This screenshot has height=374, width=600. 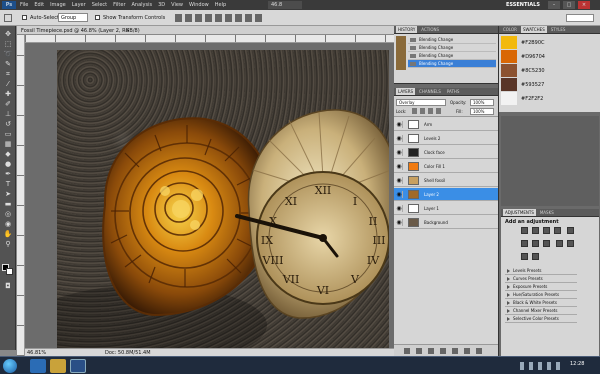 I want to click on tab-actions: ACTIONS, so click(x=430, y=29).